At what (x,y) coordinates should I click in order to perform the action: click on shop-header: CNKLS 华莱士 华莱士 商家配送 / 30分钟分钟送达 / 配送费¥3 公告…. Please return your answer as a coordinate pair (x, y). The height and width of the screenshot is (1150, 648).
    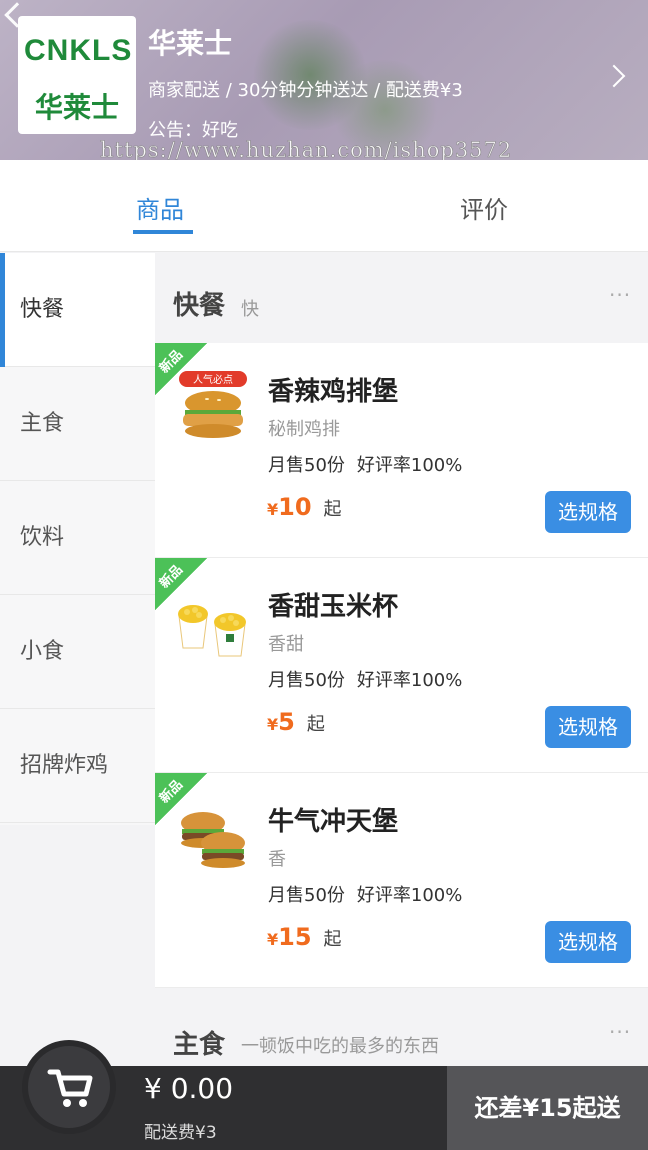
    Looking at the image, I should click on (324, 80).